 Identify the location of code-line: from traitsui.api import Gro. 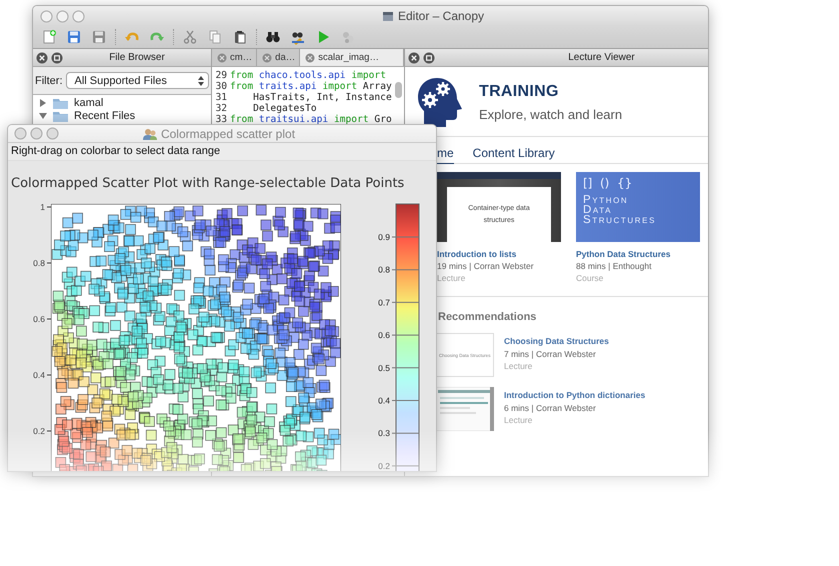
(311, 119).